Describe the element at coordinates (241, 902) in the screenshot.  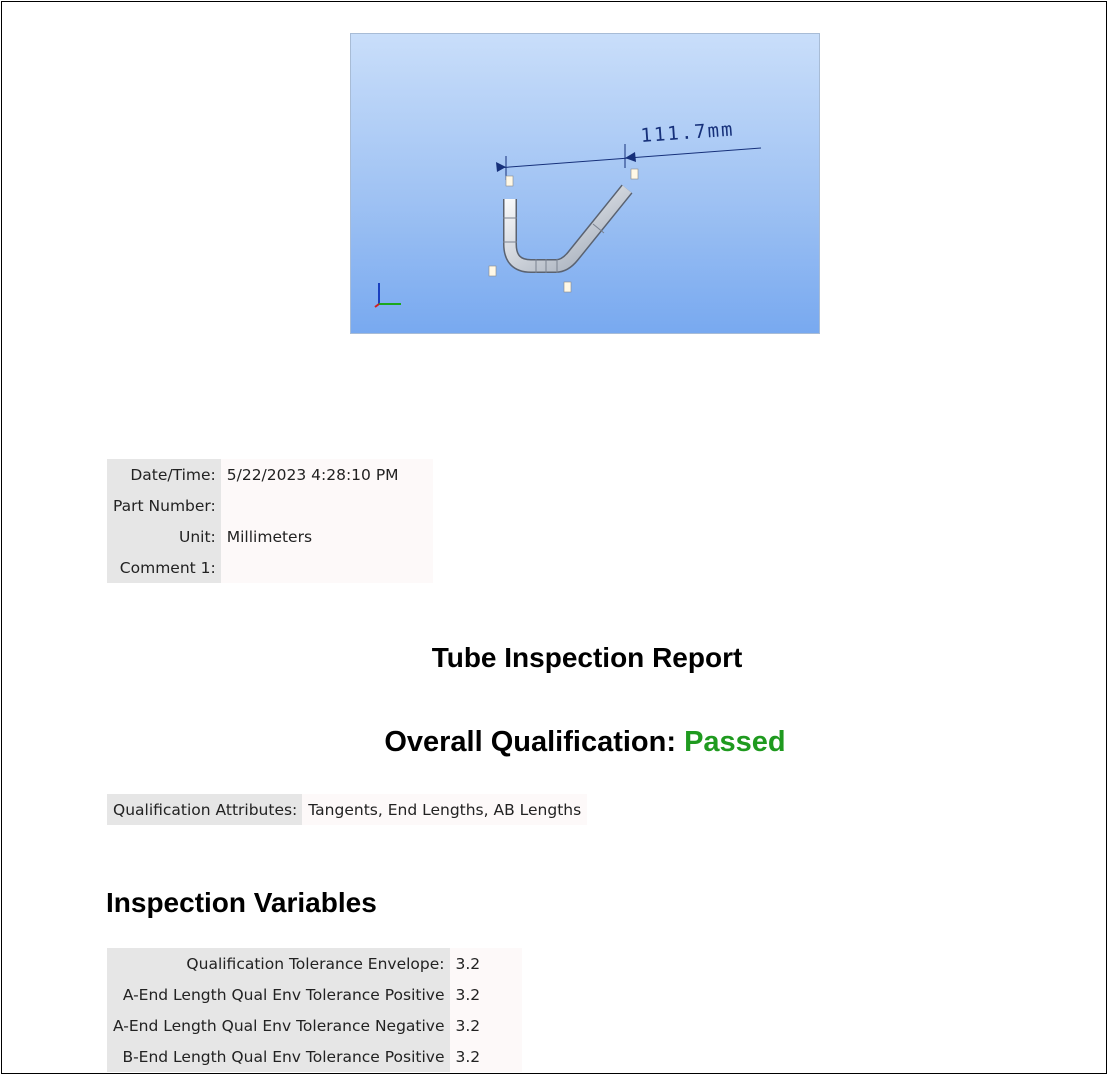
I see `inspection-variables-heading: Inspection Variables` at that location.